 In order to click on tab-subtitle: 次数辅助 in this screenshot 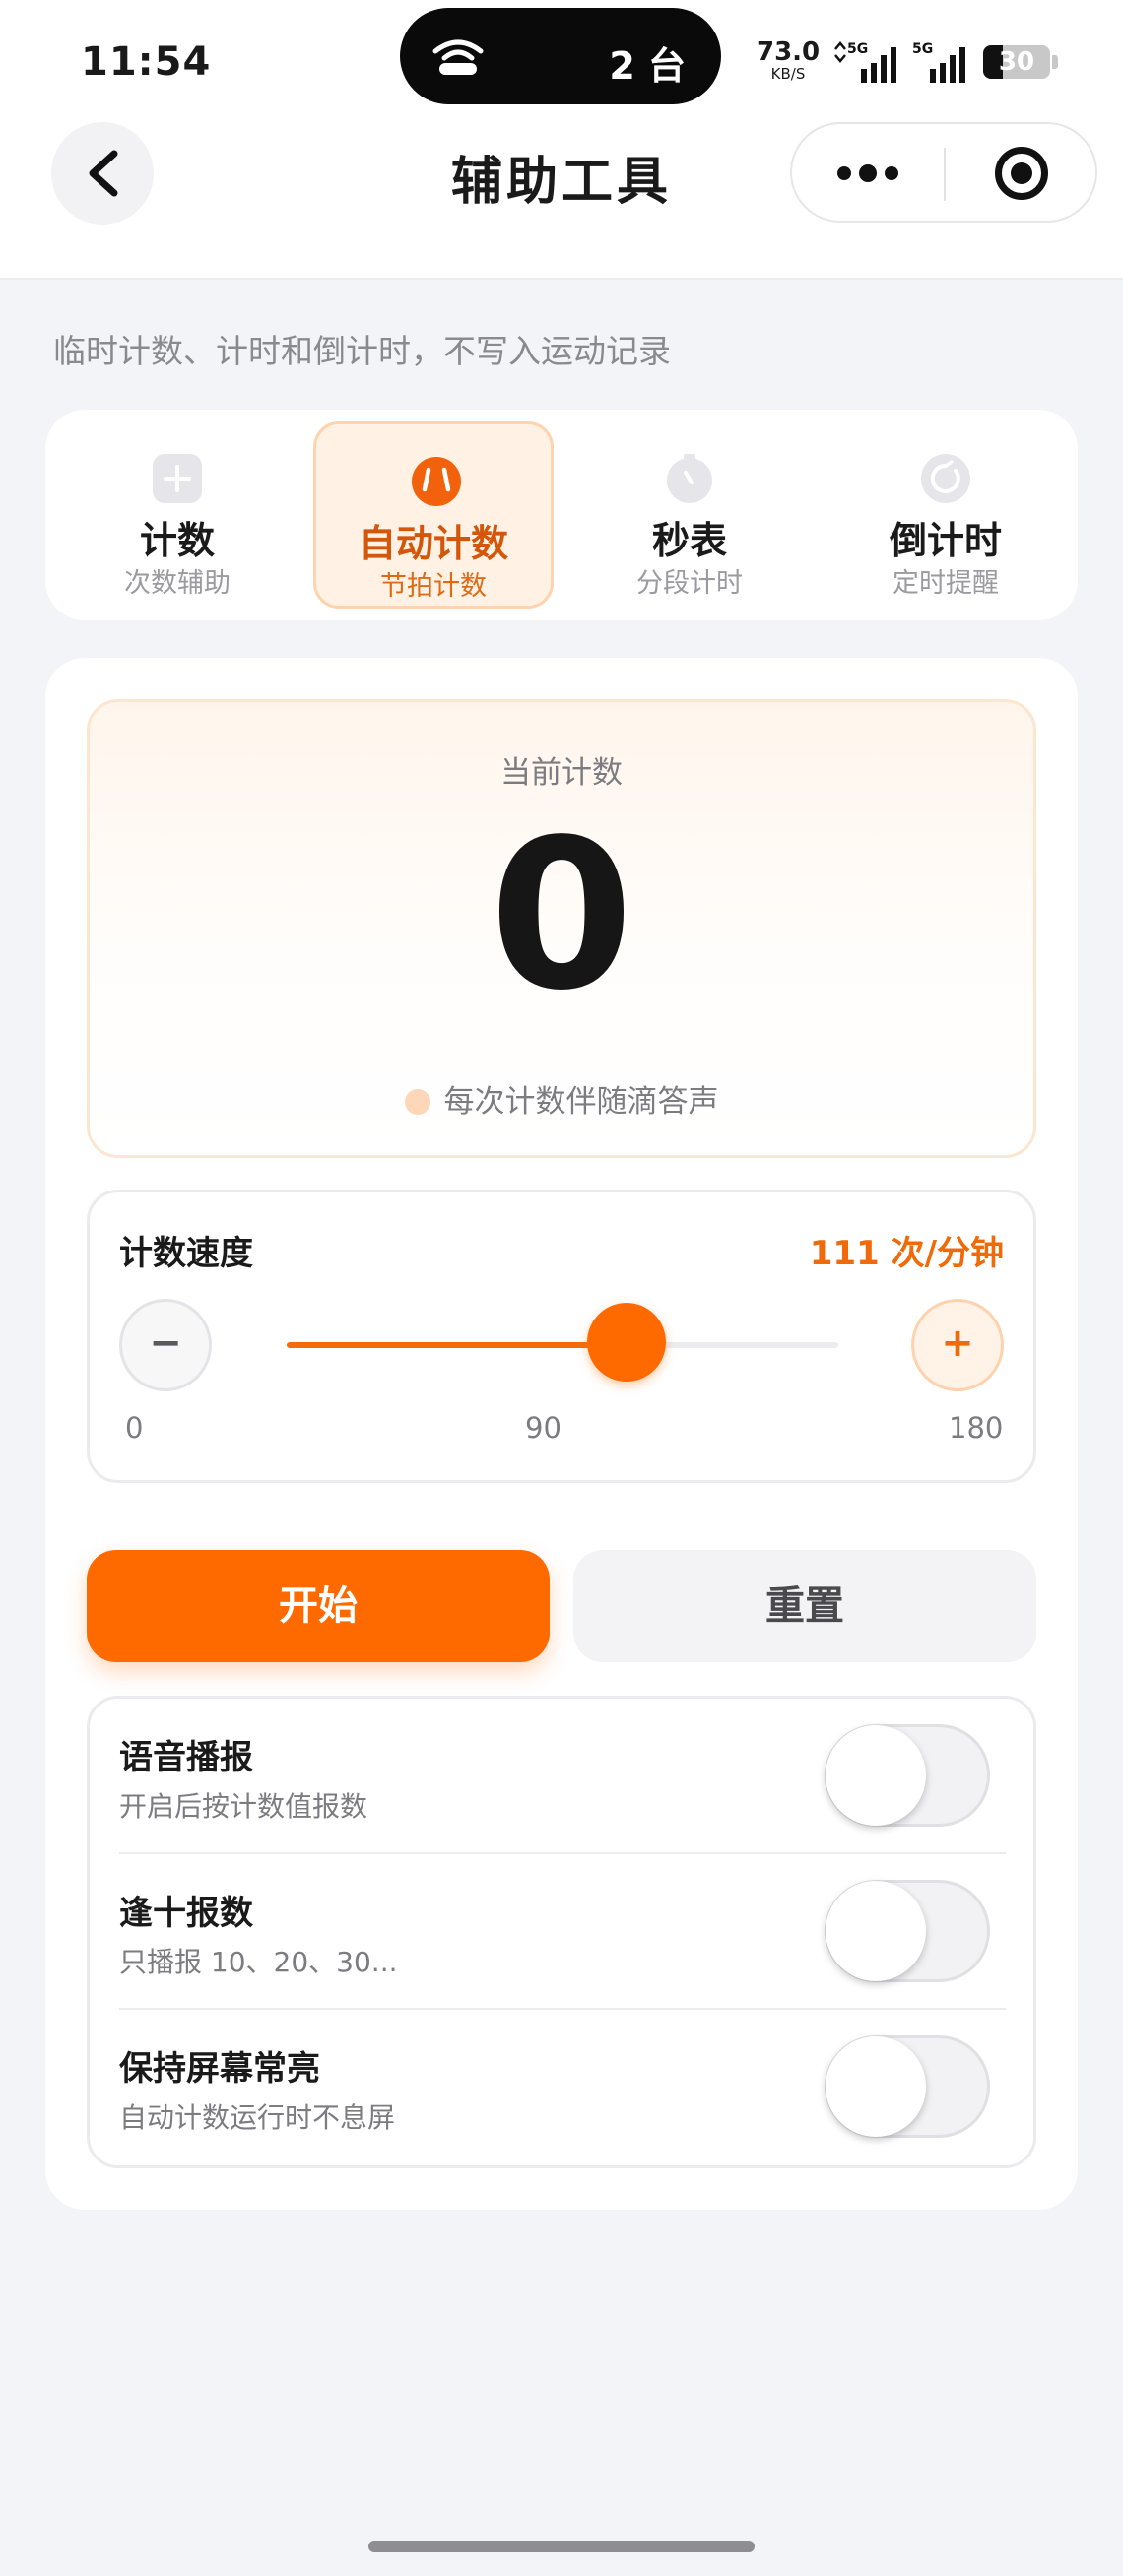, I will do `click(177, 583)`.